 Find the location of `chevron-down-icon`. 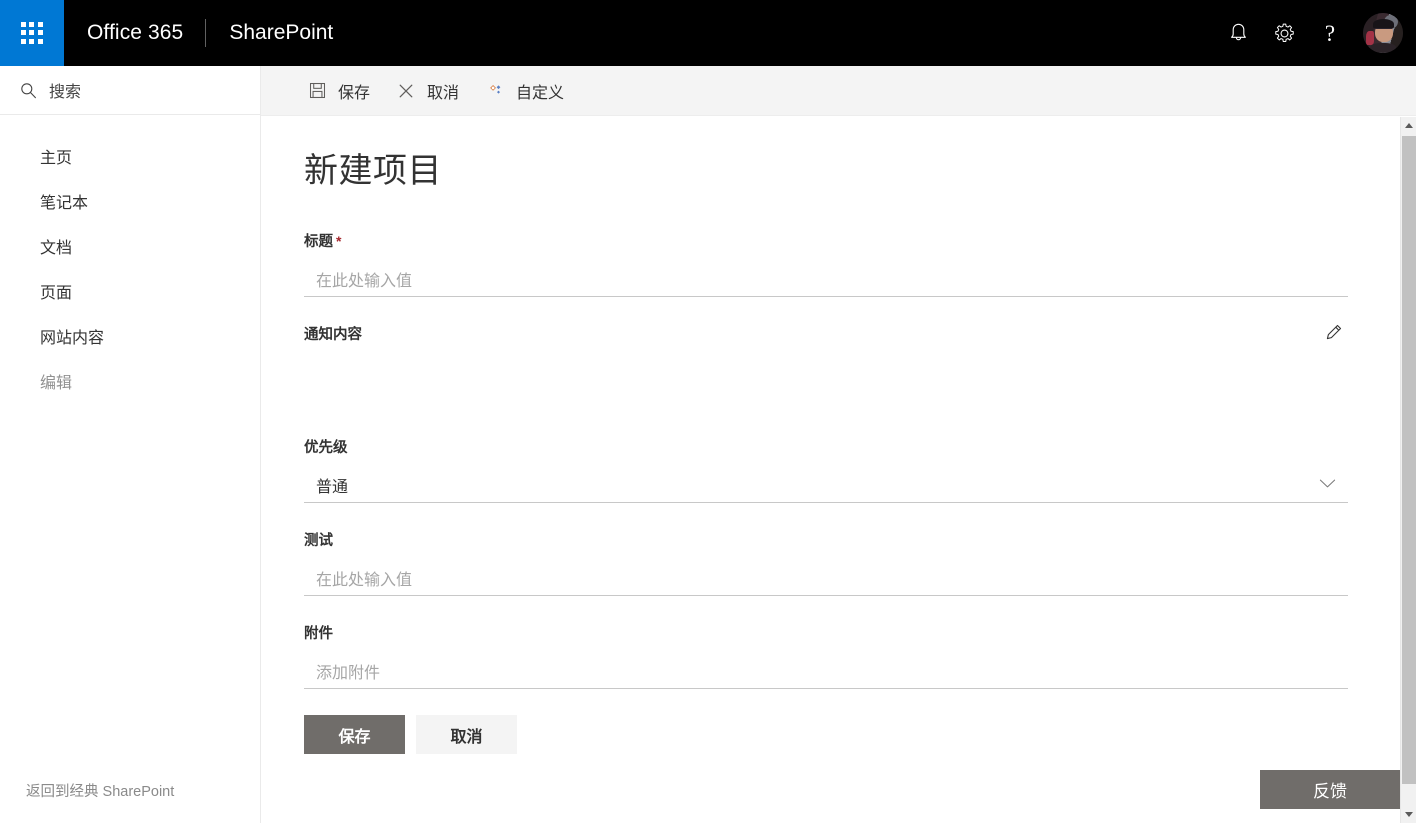

chevron-down-icon is located at coordinates (1327, 485).